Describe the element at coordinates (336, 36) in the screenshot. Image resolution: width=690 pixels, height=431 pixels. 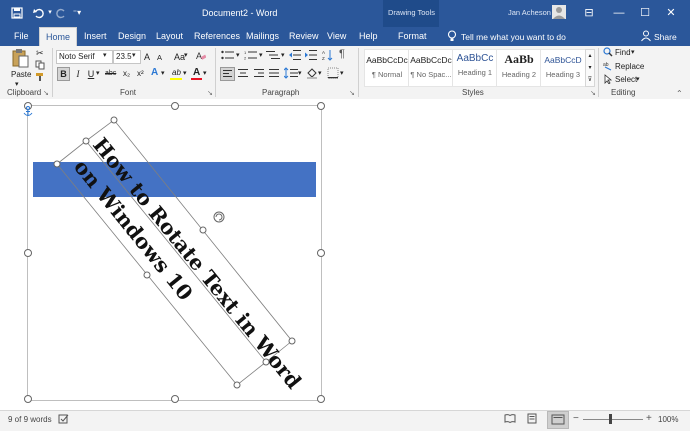
I see `tab-view: View` at that location.